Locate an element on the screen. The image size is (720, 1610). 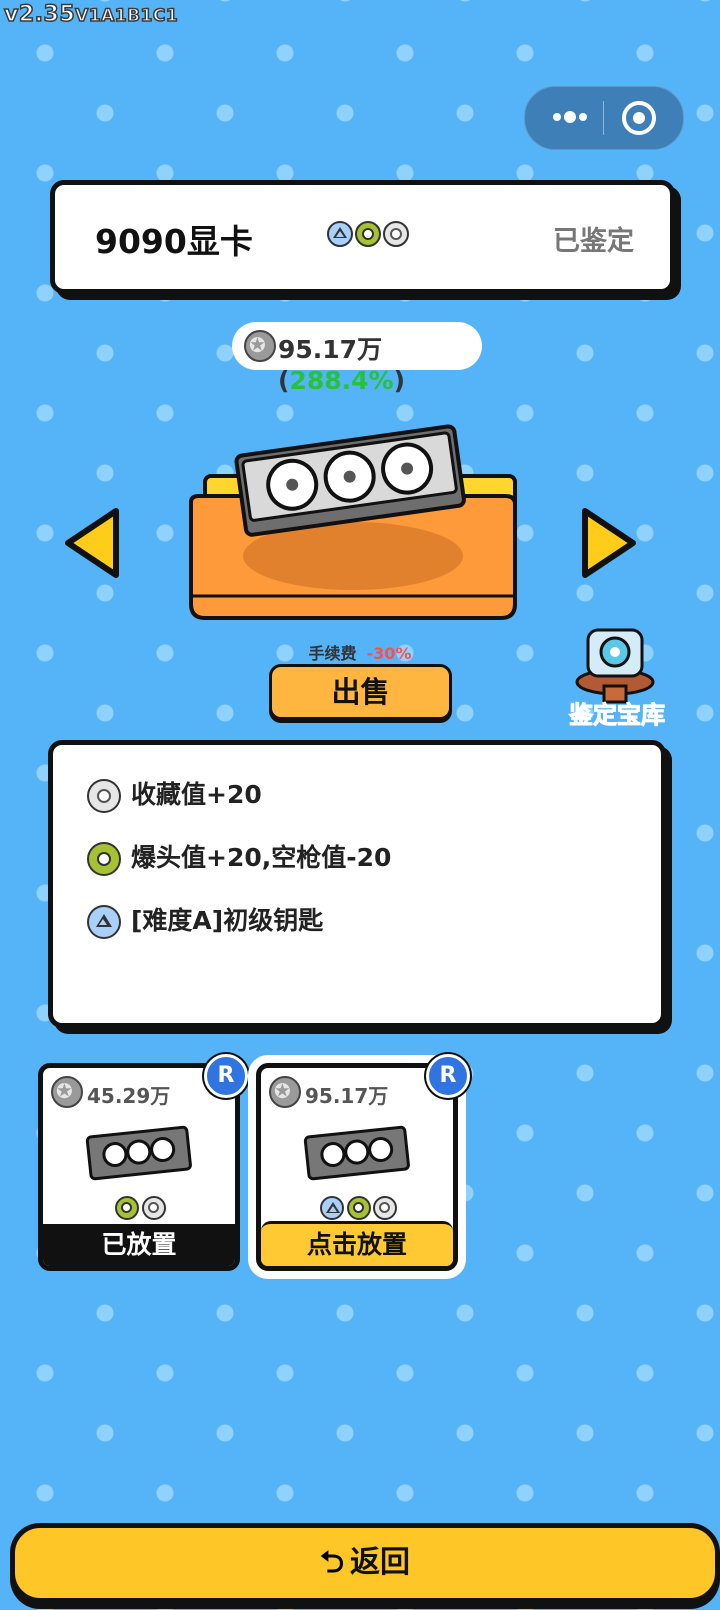
effect-item: 收藏值+20 is located at coordinates (174, 794).